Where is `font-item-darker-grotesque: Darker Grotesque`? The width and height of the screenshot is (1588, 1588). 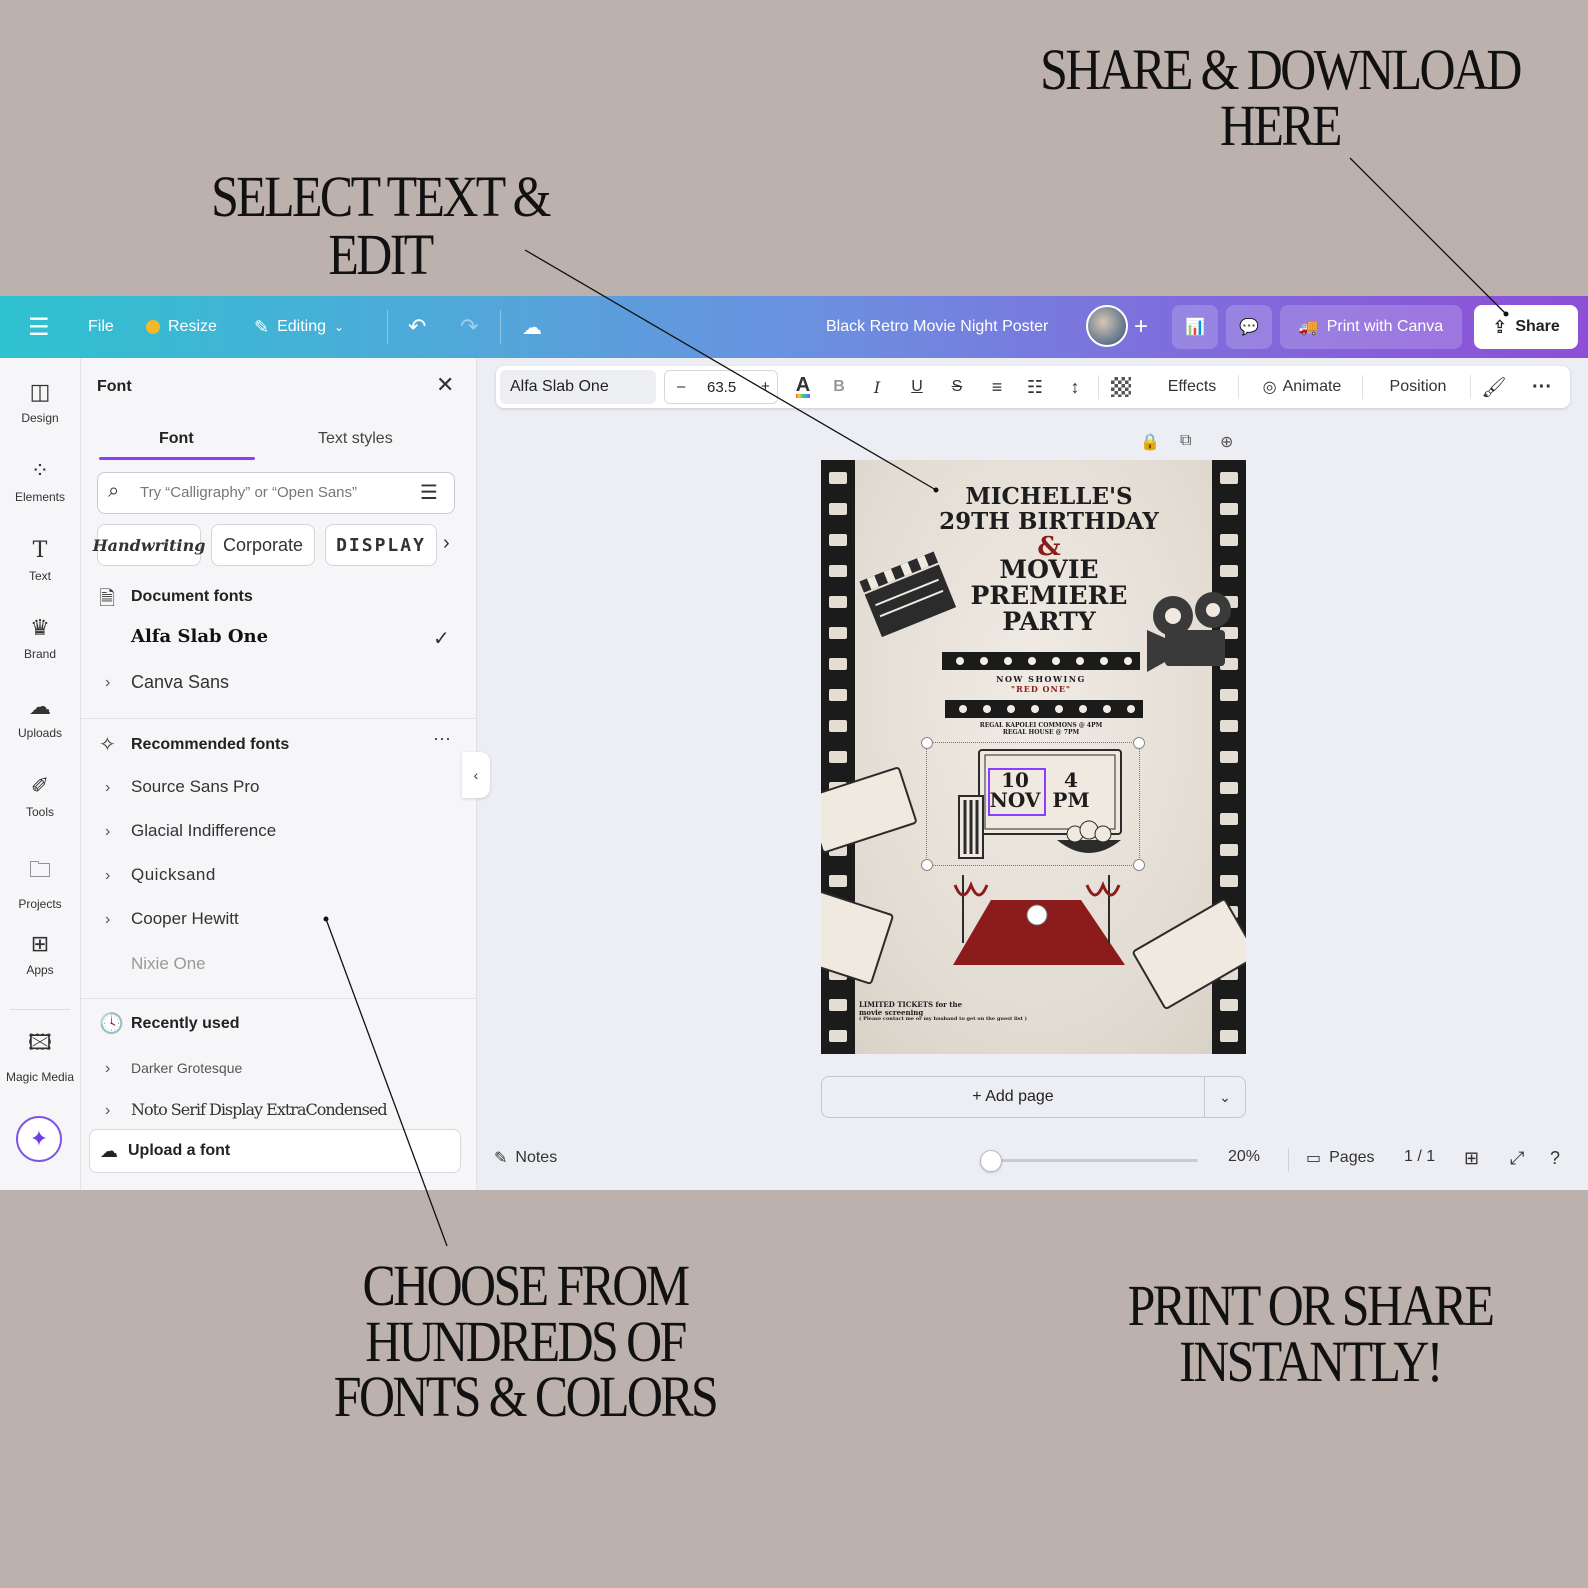 font-item-darker-grotesque: Darker Grotesque is located at coordinates (186, 1068).